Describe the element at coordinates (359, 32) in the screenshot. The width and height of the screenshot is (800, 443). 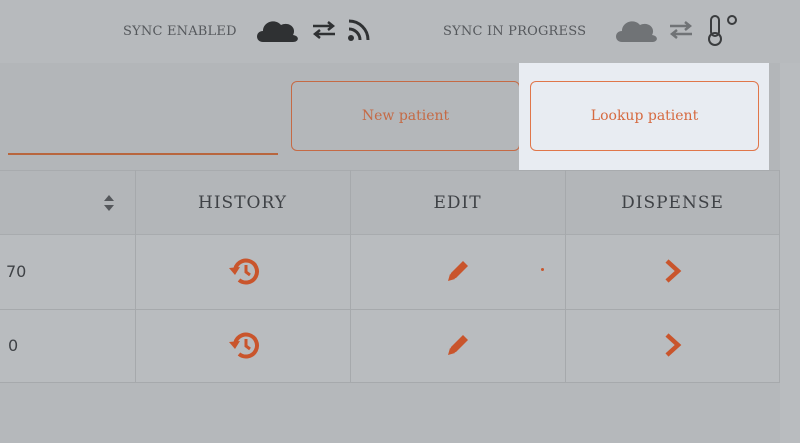
I see `rss-feed-icon` at that location.